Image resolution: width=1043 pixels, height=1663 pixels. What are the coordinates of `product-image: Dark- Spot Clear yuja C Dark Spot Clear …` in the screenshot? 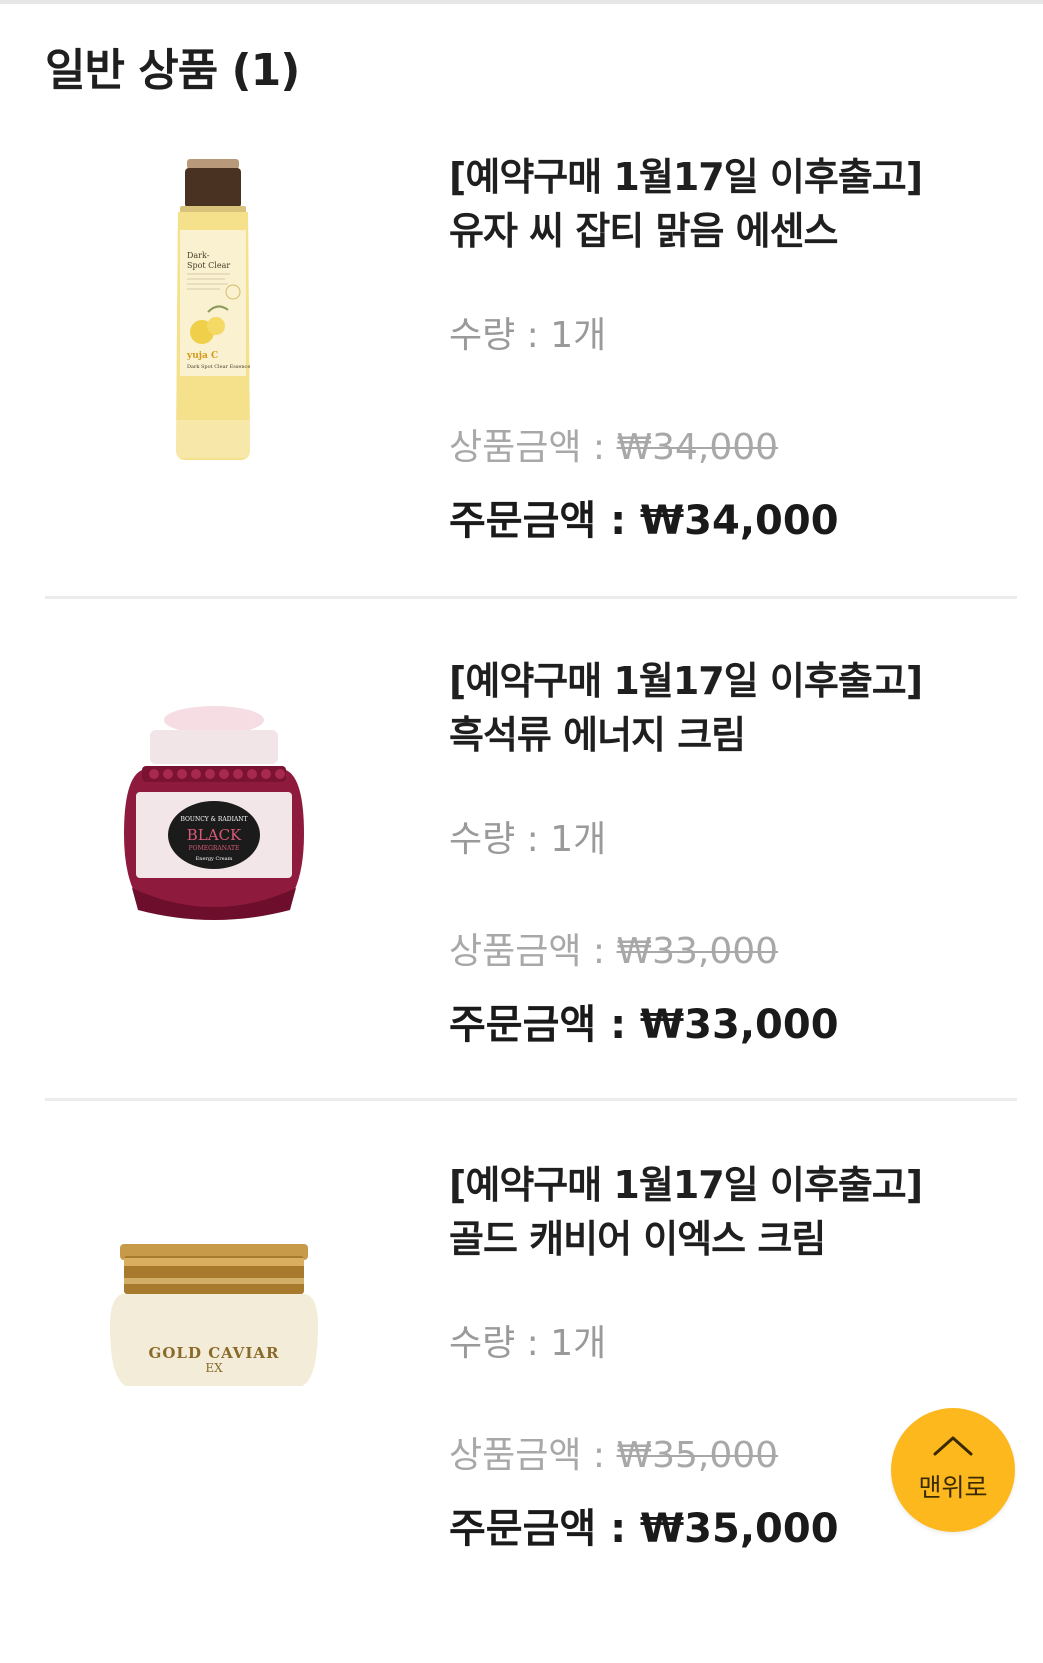 It's located at (215, 402).